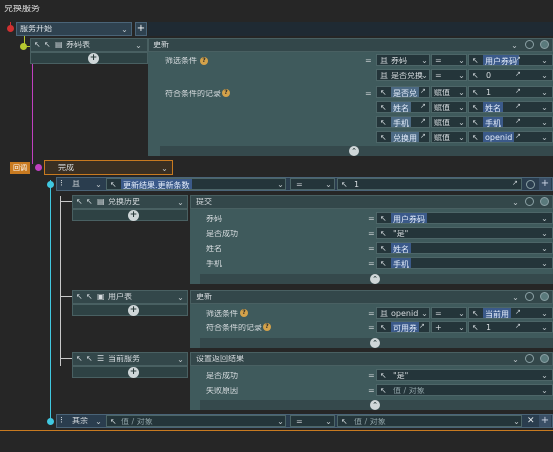 This screenshot has width=553, height=452. Describe the element at coordinates (401, 248) in the screenshot. I see `history-field-value-tag: 姓名` at that location.